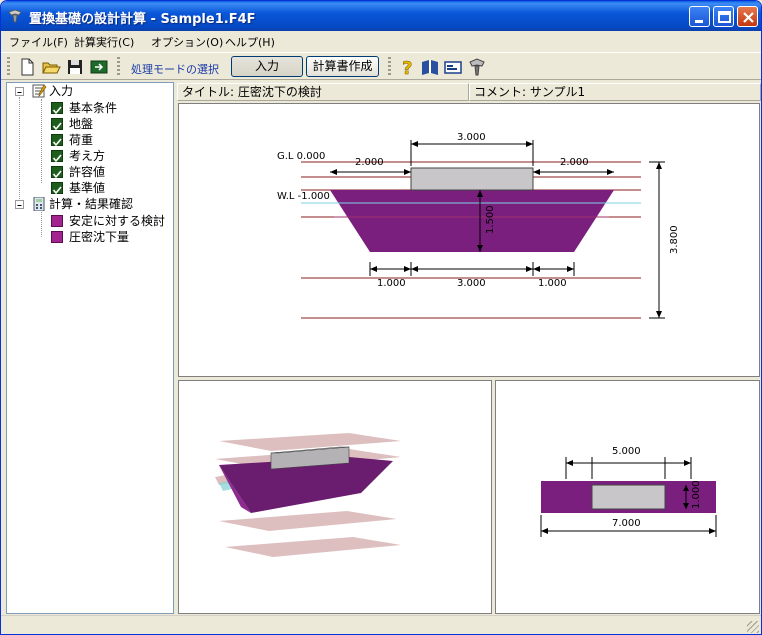 This screenshot has width=762, height=635. I want to click on total-depth-label: 3.800, so click(674, 239).